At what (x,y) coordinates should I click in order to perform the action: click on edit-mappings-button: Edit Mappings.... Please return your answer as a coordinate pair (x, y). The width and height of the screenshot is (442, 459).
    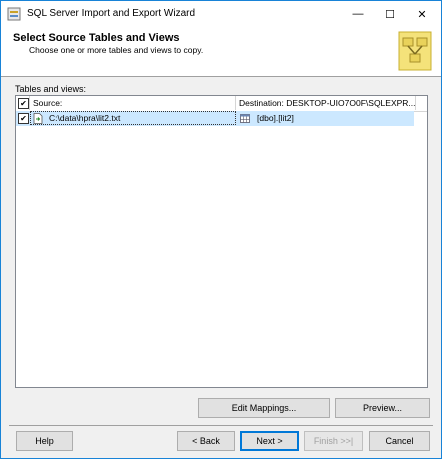
    Looking at the image, I should click on (264, 408).